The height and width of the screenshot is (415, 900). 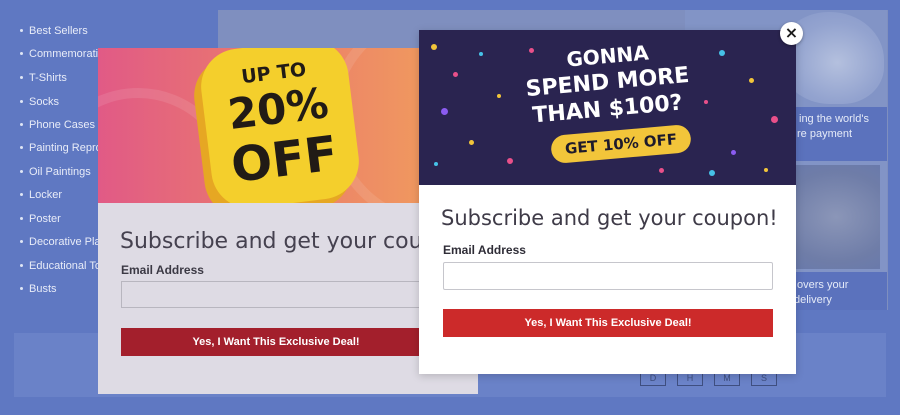 I want to click on popup-title: Subscribe and get your coupon!, so click(x=609, y=218).